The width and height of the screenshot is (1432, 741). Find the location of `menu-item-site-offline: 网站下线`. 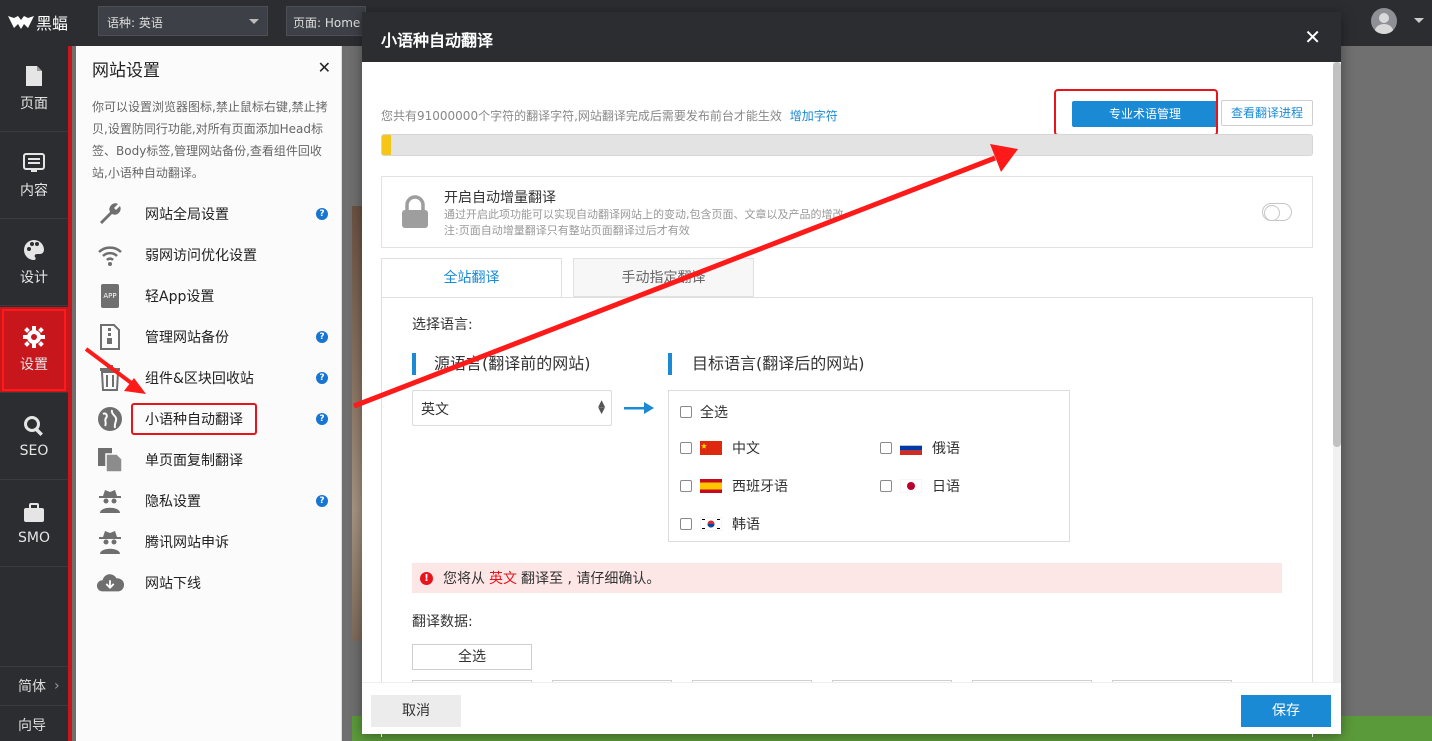

menu-item-site-offline: 网站下线 is located at coordinates (214, 583).